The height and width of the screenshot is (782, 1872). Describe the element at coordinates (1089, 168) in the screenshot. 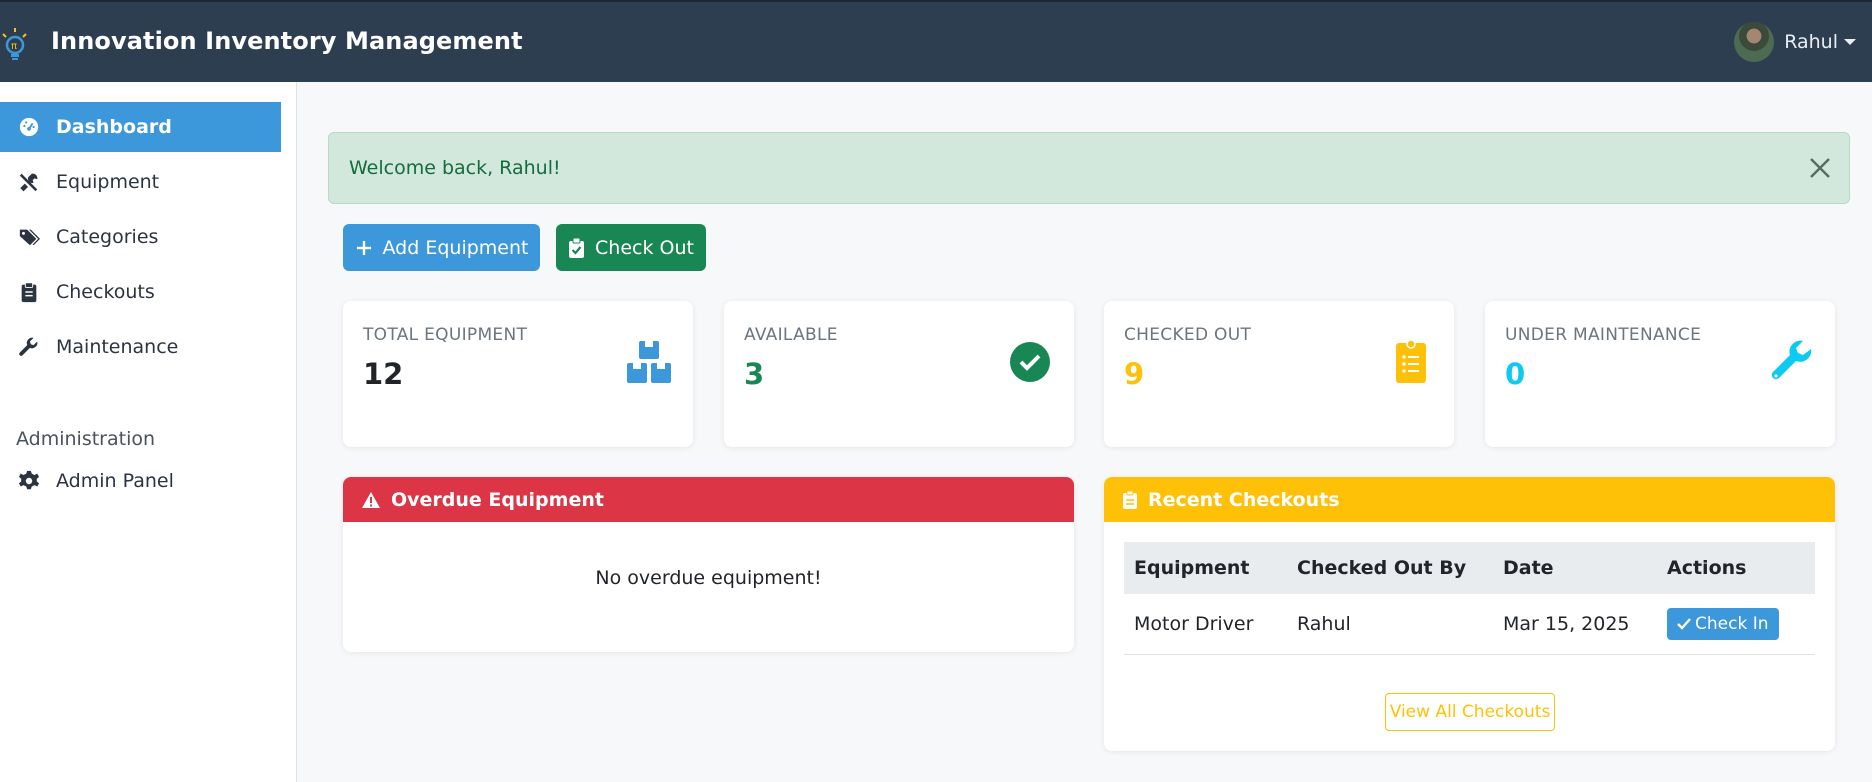

I see `welcome-alert: Welcome back, Rahul!` at that location.